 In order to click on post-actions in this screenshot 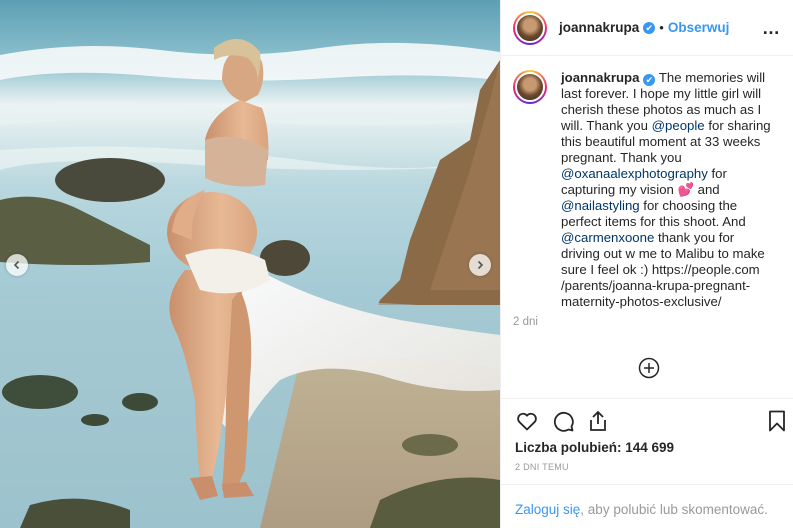, I will do `click(647, 419)`.